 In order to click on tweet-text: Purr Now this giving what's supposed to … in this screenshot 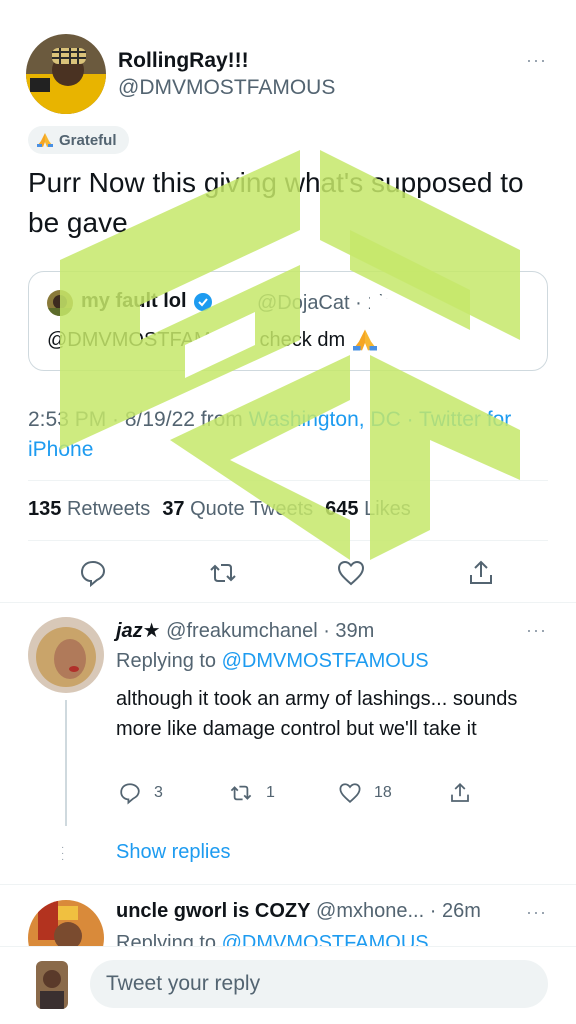, I will do `click(276, 202)`.